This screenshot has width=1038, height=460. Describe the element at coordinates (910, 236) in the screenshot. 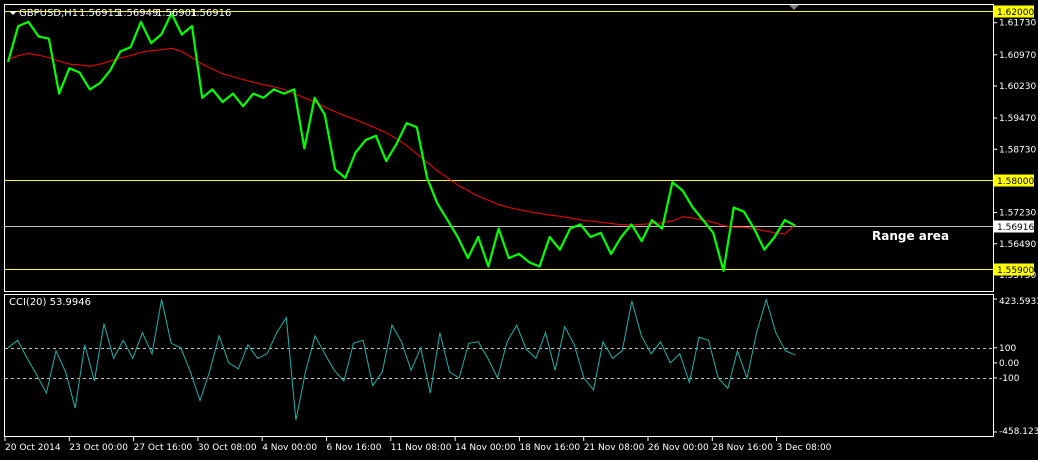

I see `range-area-annotation: Range area` at that location.